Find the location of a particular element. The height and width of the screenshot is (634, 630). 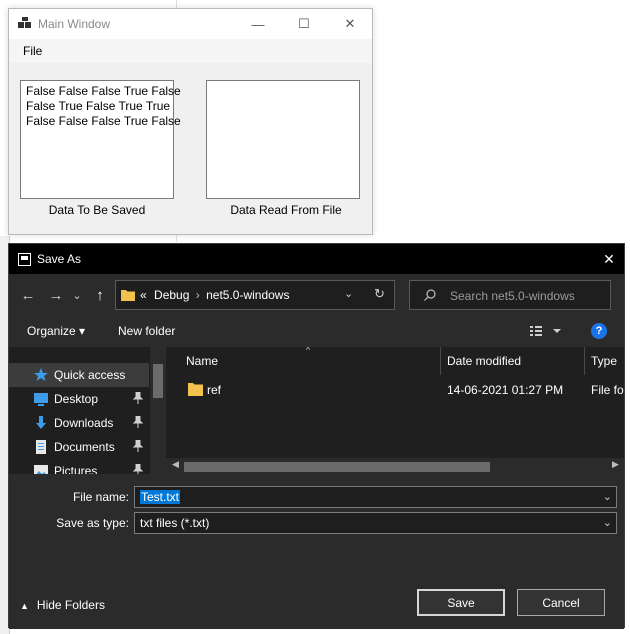

nav-label: Downloads is located at coordinates (84, 423).